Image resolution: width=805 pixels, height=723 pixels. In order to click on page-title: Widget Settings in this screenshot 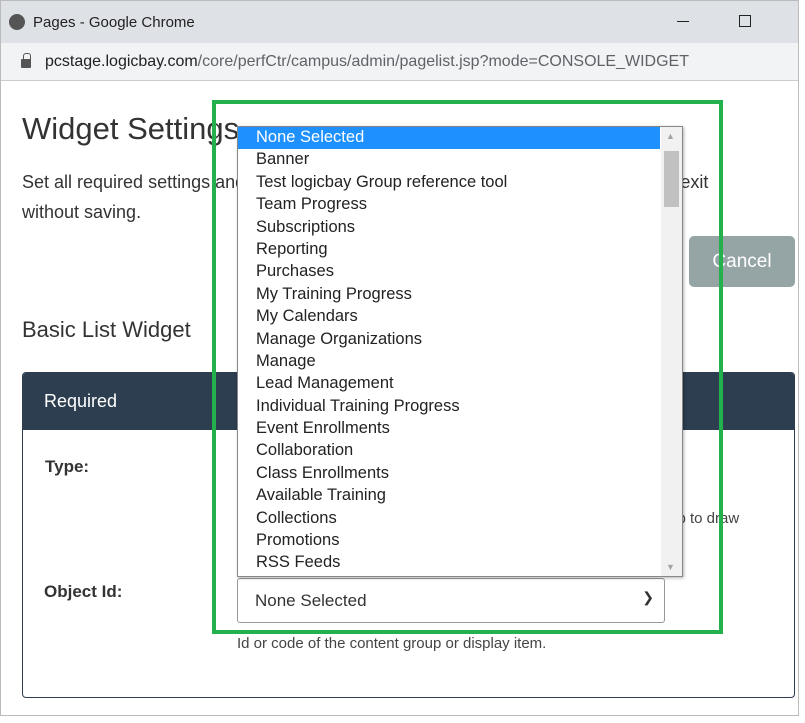, I will do `click(131, 128)`.